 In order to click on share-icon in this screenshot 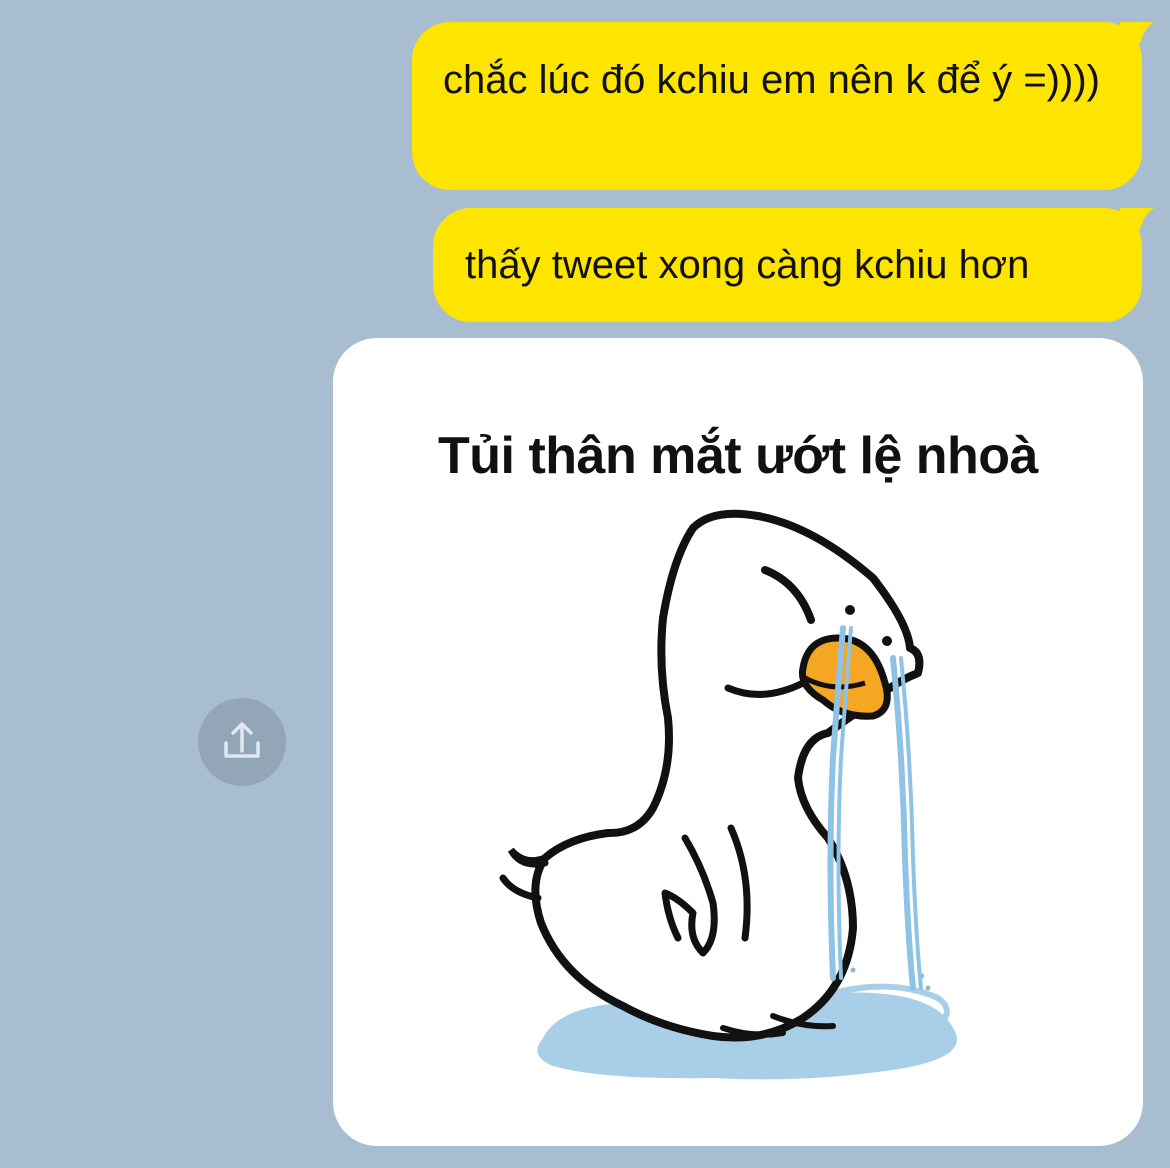, I will do `click(242, 742)`.